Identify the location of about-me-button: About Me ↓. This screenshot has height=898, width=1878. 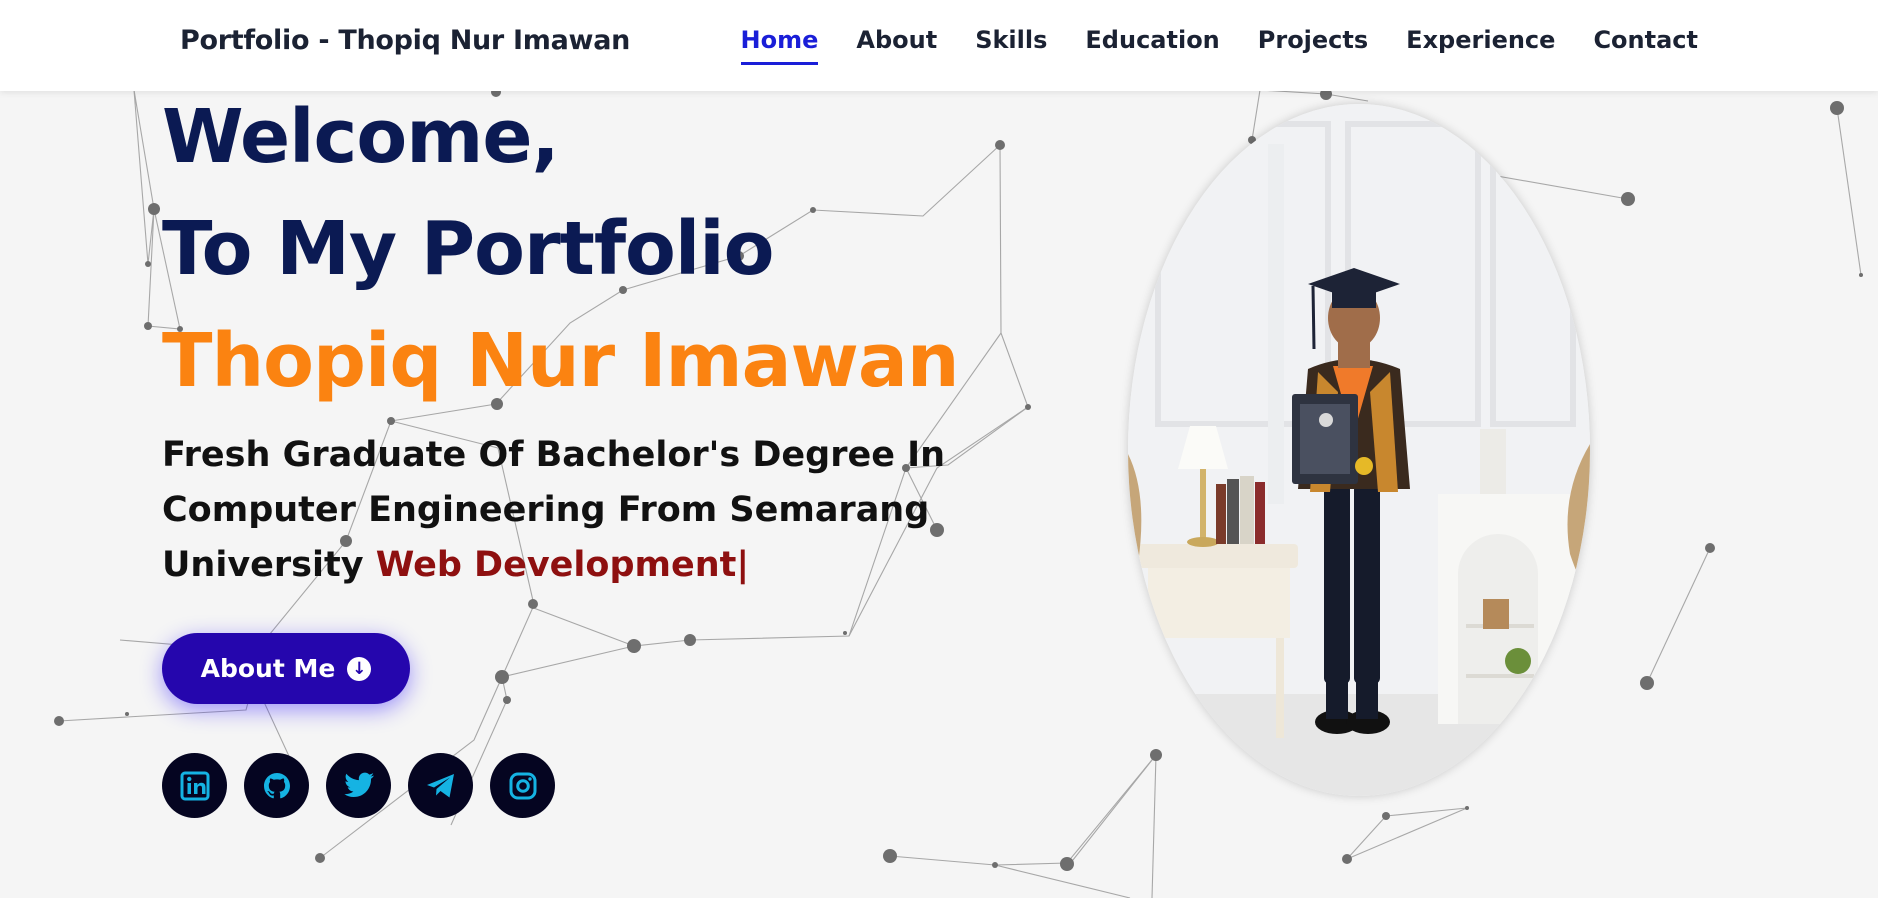
(286, 668).